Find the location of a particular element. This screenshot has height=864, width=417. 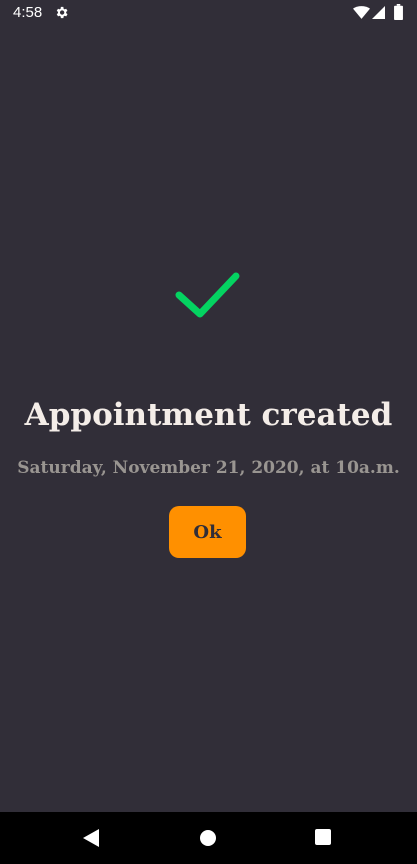

ok-button: Ok is located at coordinates (207, 532).